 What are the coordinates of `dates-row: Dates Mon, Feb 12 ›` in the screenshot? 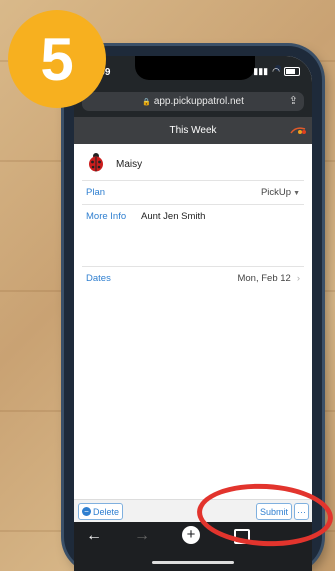 It's located at (193, 278).